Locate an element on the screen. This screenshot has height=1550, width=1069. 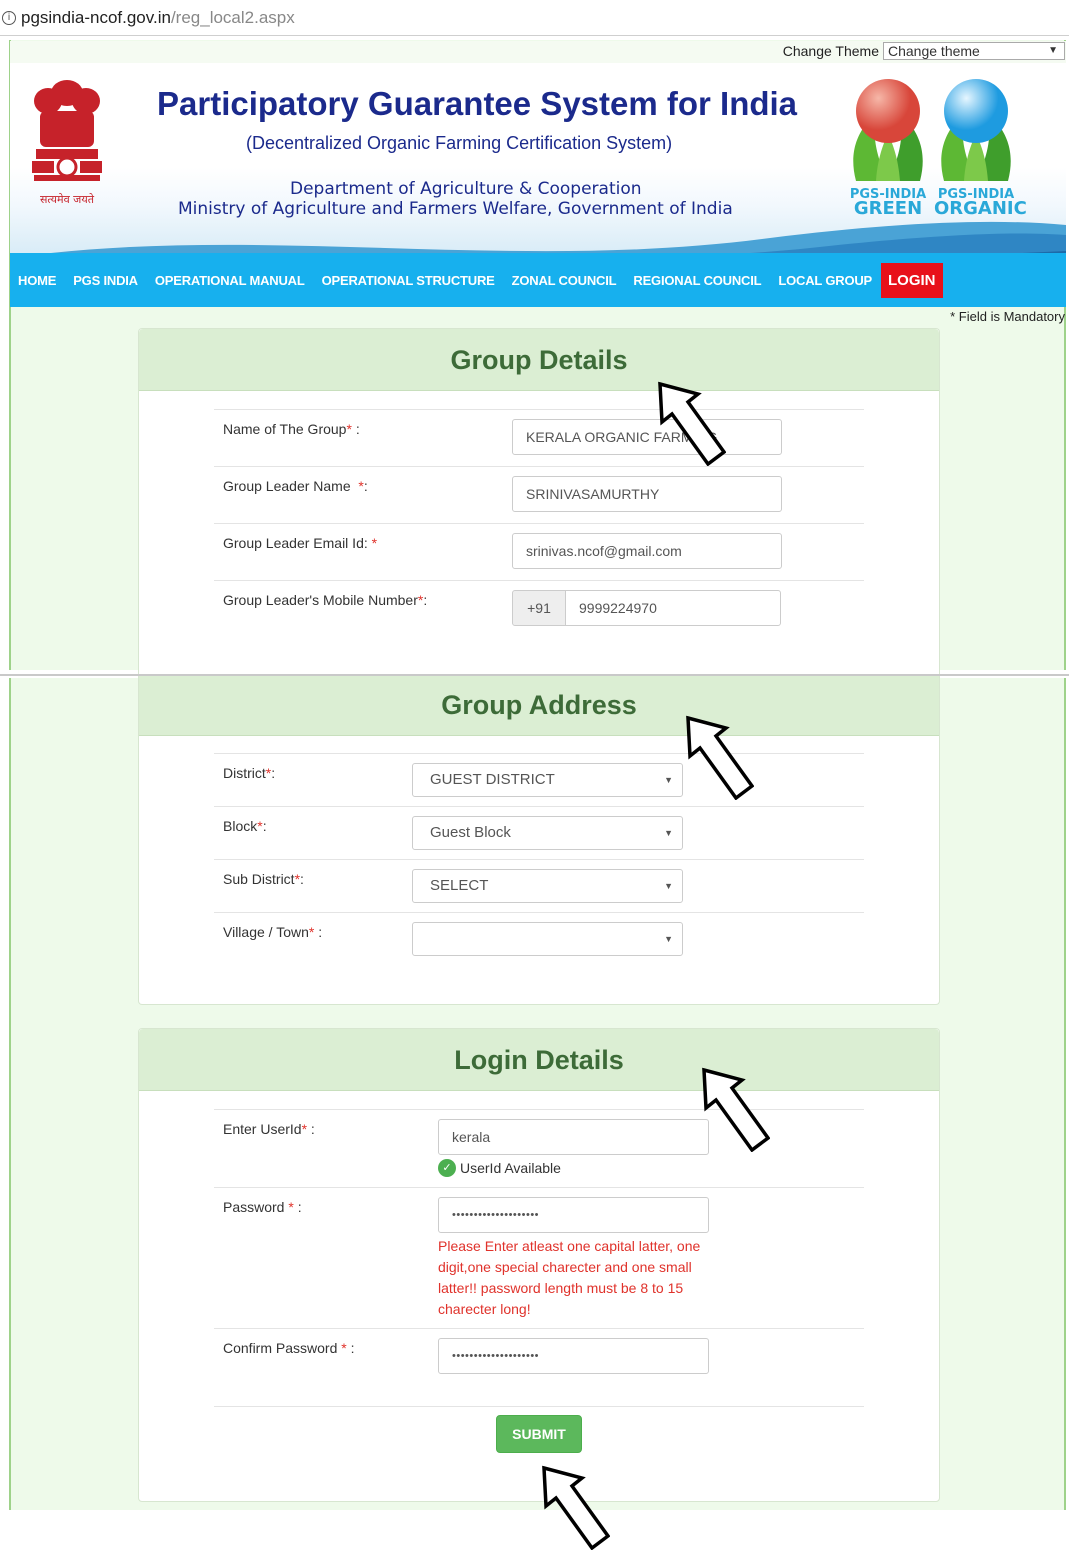
group-leader-label: Group Leader Name *: is located at coordinates (295, 486).